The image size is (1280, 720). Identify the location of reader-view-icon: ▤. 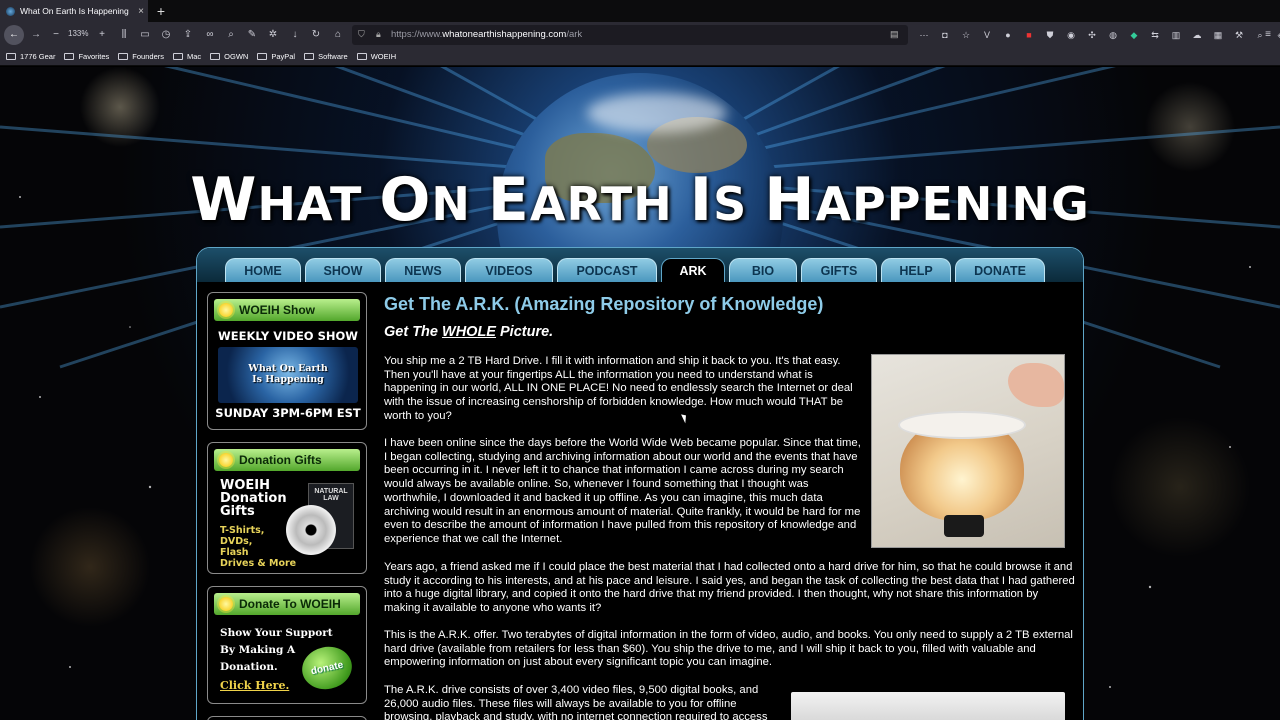
(894, 34).